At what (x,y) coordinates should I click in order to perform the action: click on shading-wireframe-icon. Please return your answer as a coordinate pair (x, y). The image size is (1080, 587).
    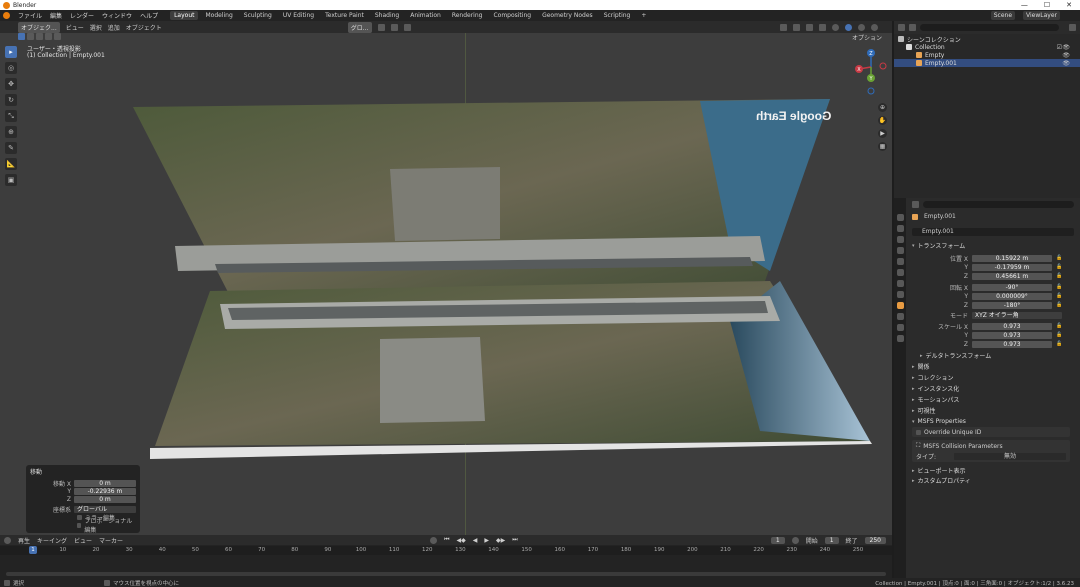
    Looking at the image, I should click on (835, 27).